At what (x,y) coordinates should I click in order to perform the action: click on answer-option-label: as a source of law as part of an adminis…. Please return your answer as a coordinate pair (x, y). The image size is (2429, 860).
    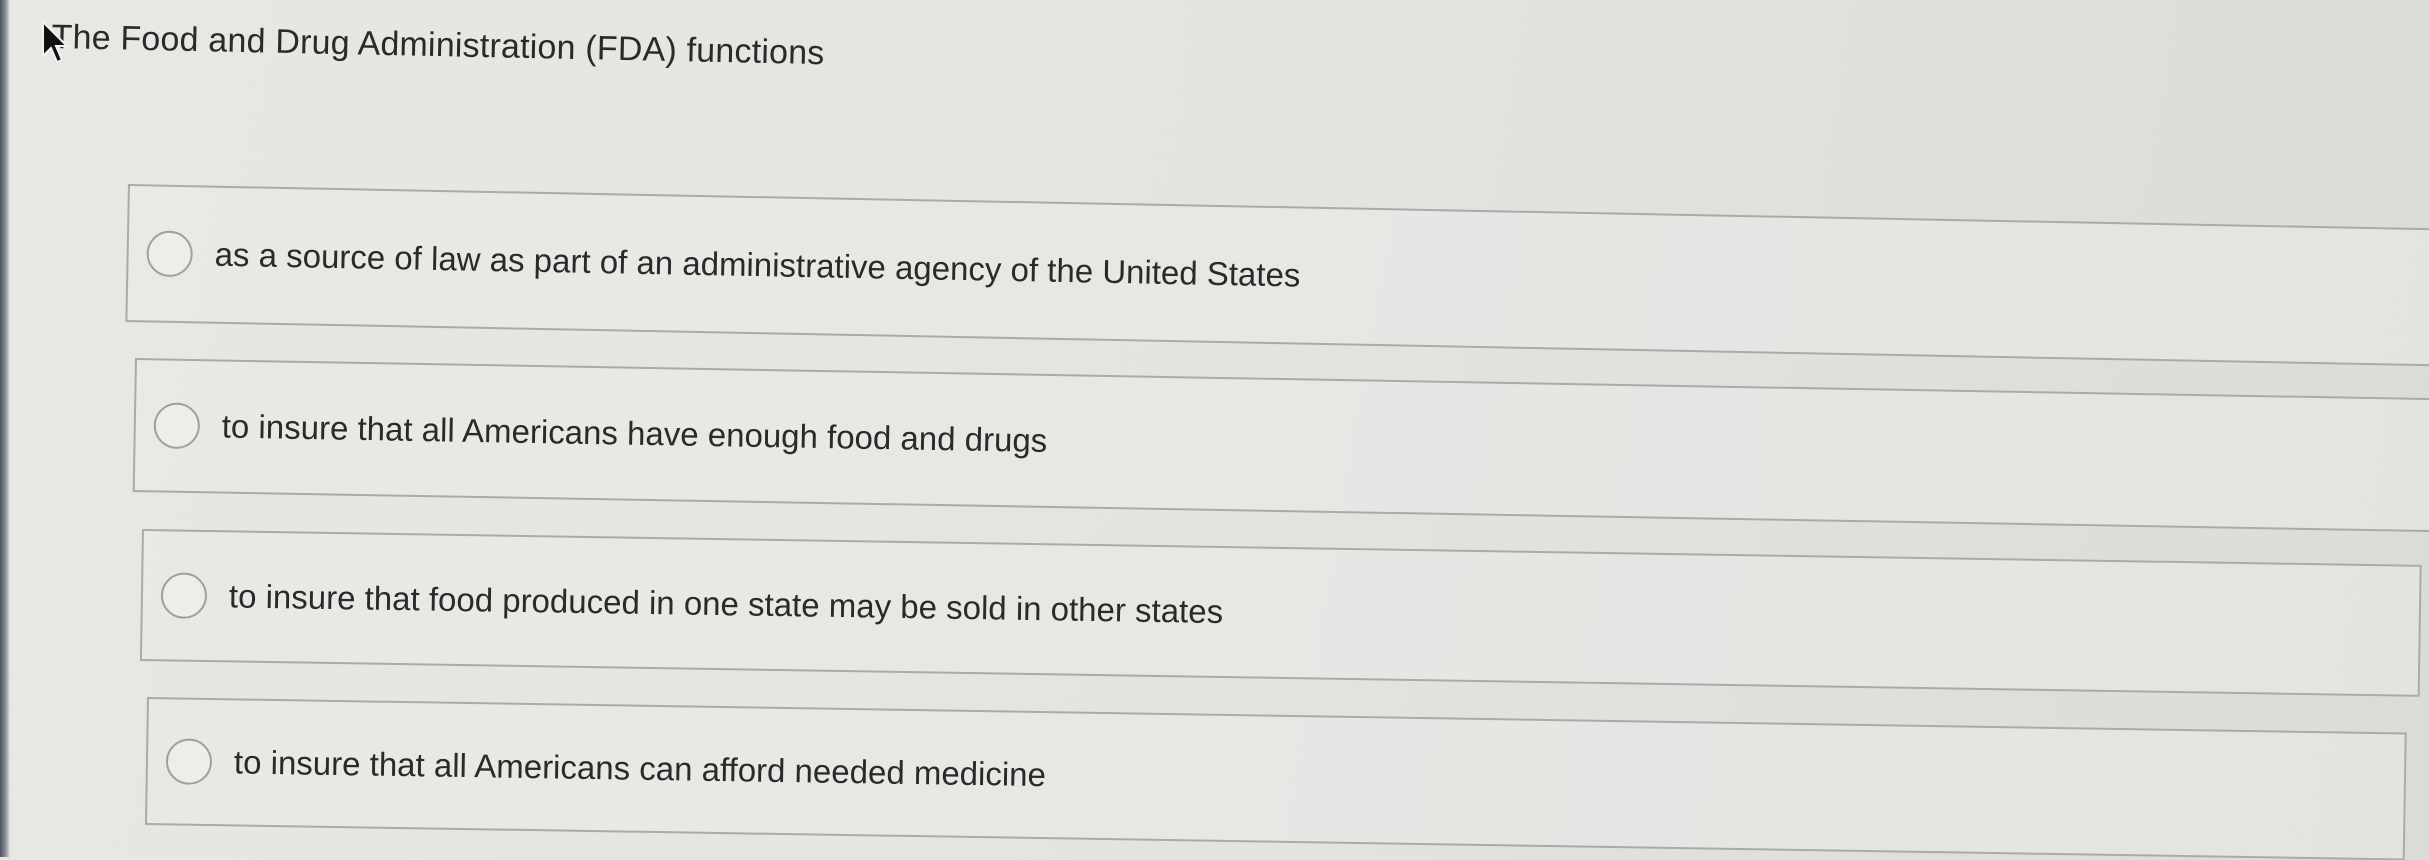
    Looking at the image, I should click on (757, 264).